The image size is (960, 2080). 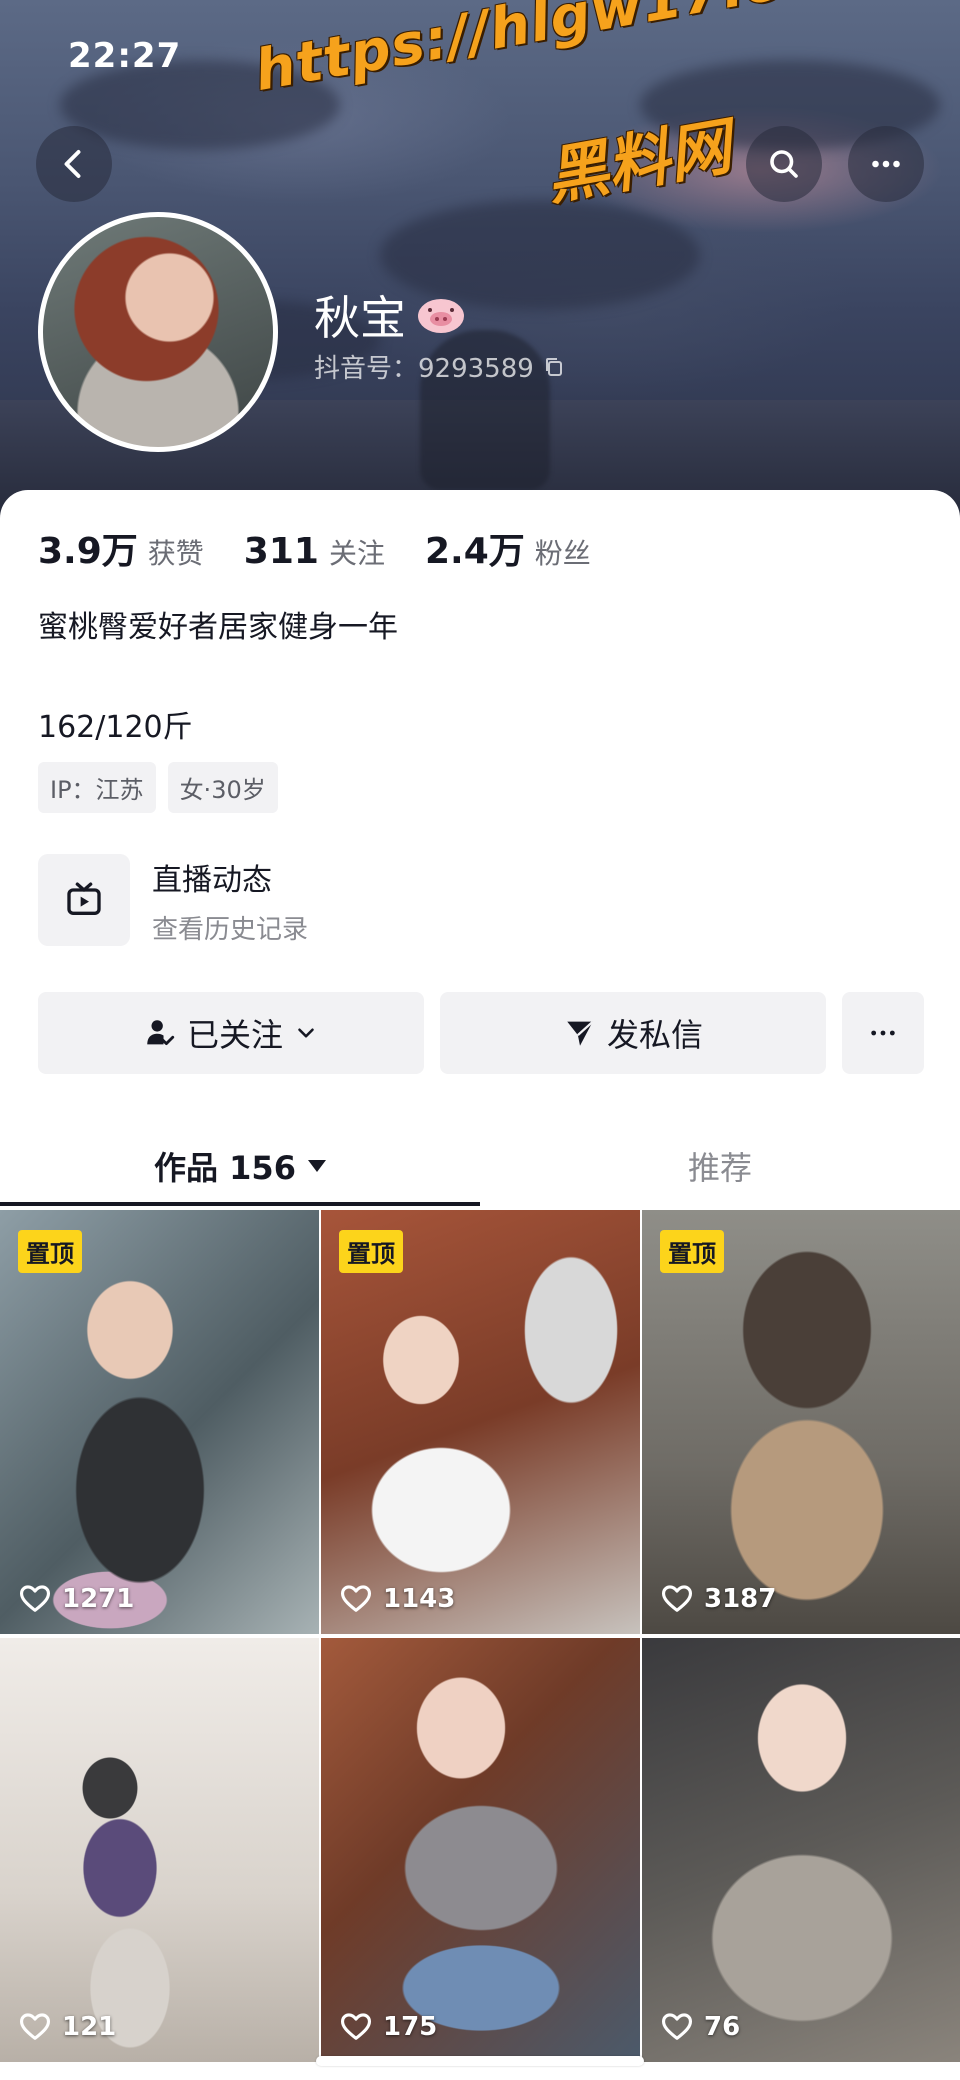 I want to click on video-thumbnail: 76, so click(x=801, y=1850).